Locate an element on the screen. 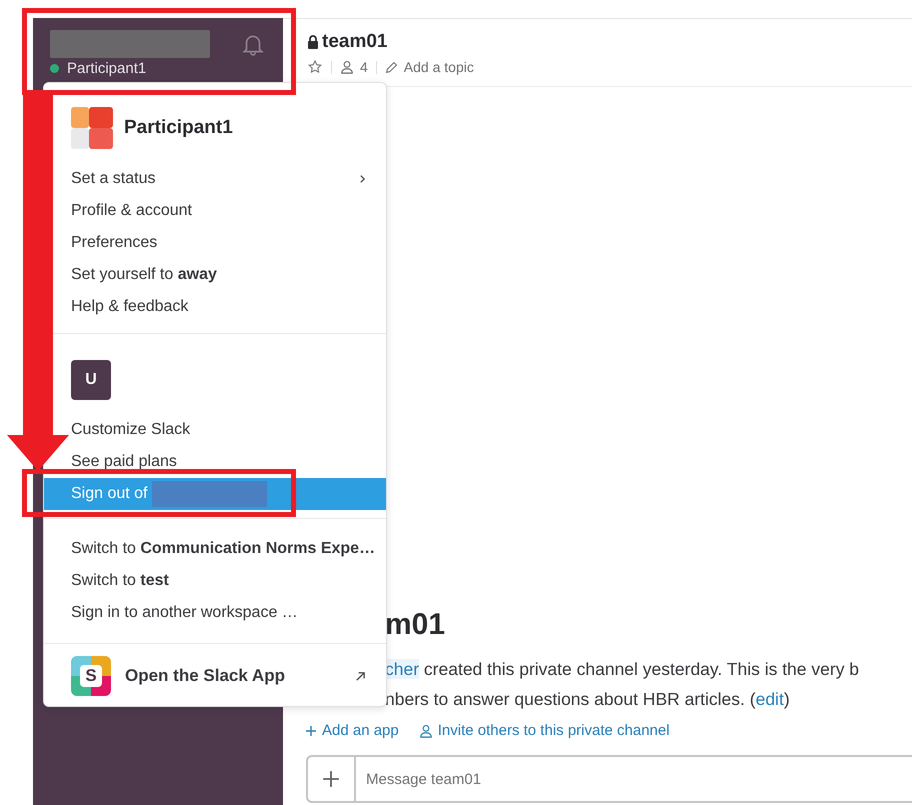 This screenshot has height=805, width=912. lock-icon is located at coordinates (313, 42).